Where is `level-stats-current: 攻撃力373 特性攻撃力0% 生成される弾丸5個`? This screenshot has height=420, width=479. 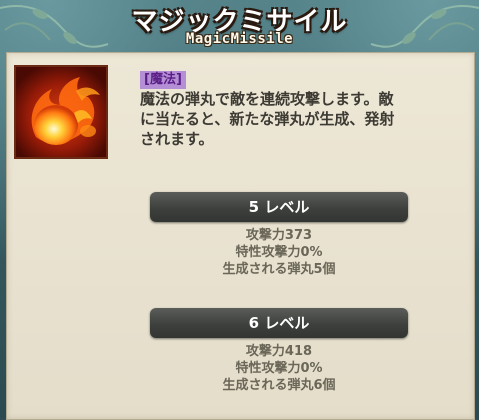 level-stats-current: 攻撃力373 特性攻撃力0% 生成される弾丸5個 is located at coordinates (279, 252).